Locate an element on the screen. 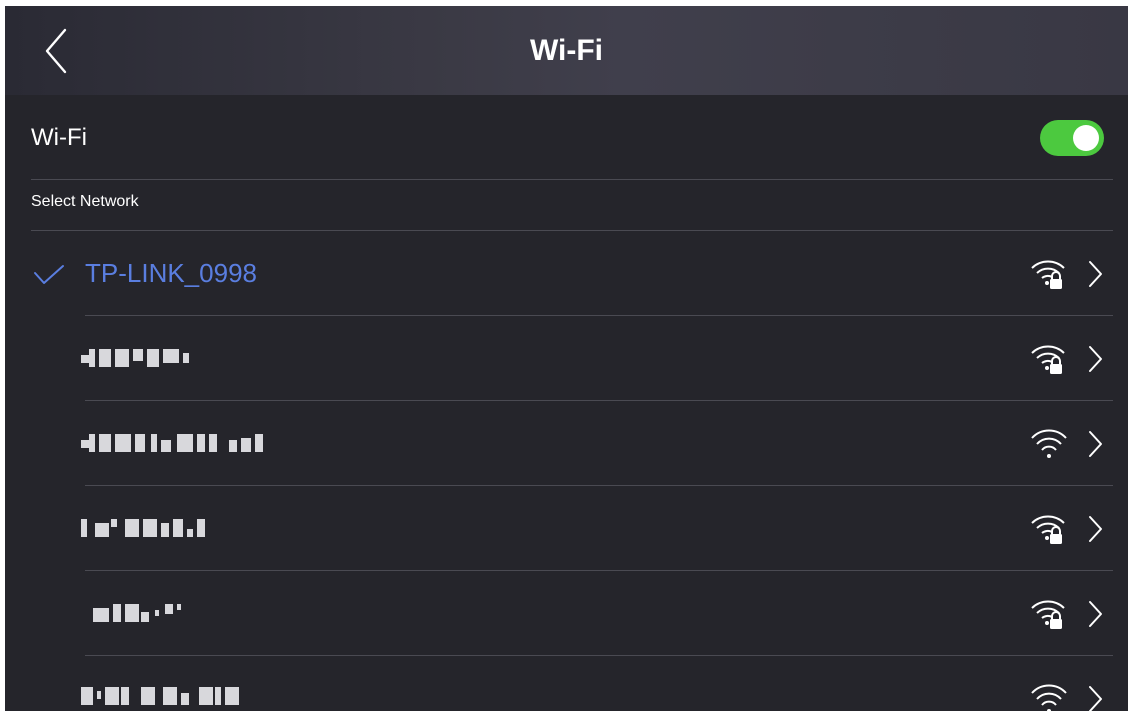 Image resolution: width=1133 pixels, height=711 pixels. network-row-connected: TP-LINK_0998 is located at coordinates (566, 273).